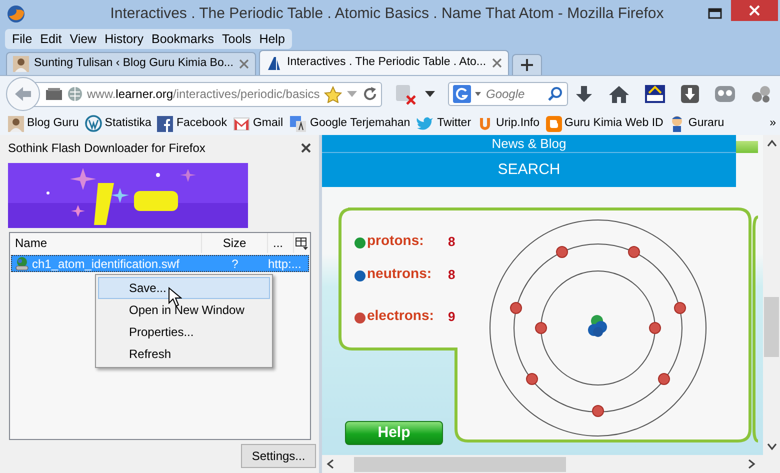 The height and width of the screenshot is (473, 780). Describe the element at coordinates (754, 10) in the screenshot. I see `close-button` at that location.